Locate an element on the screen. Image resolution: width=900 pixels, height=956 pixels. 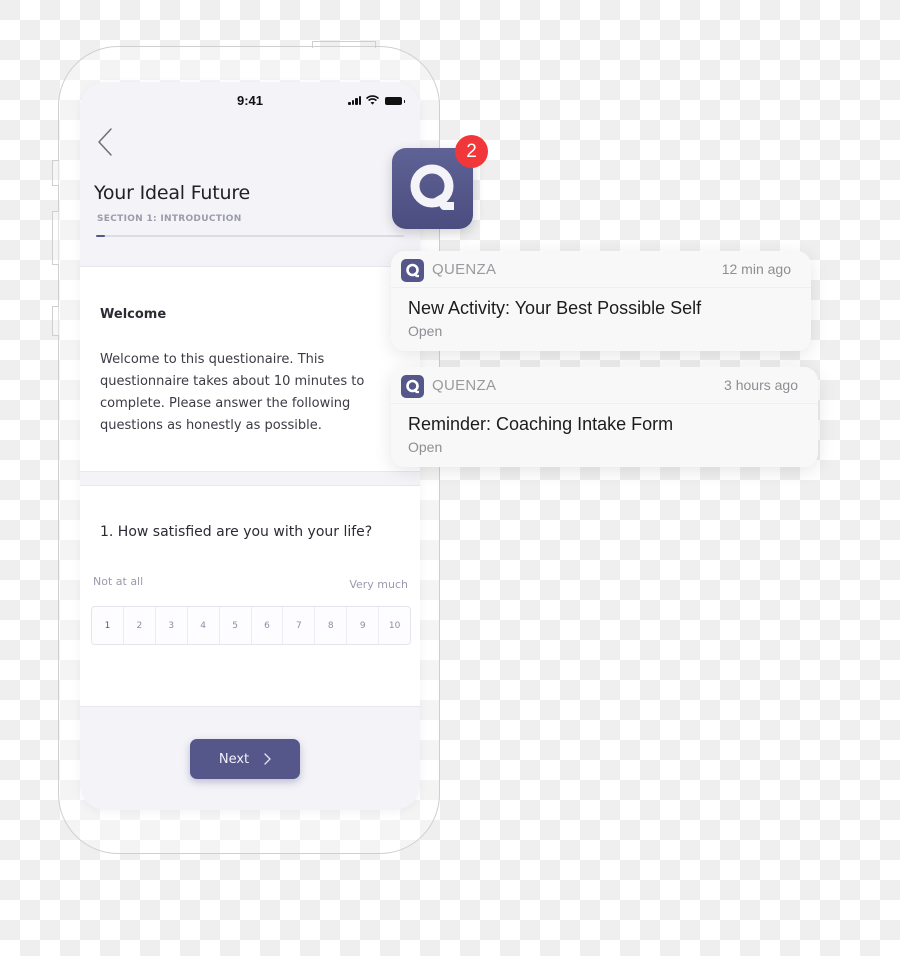
rating-option: 1 is located at coordinates (108, 625).